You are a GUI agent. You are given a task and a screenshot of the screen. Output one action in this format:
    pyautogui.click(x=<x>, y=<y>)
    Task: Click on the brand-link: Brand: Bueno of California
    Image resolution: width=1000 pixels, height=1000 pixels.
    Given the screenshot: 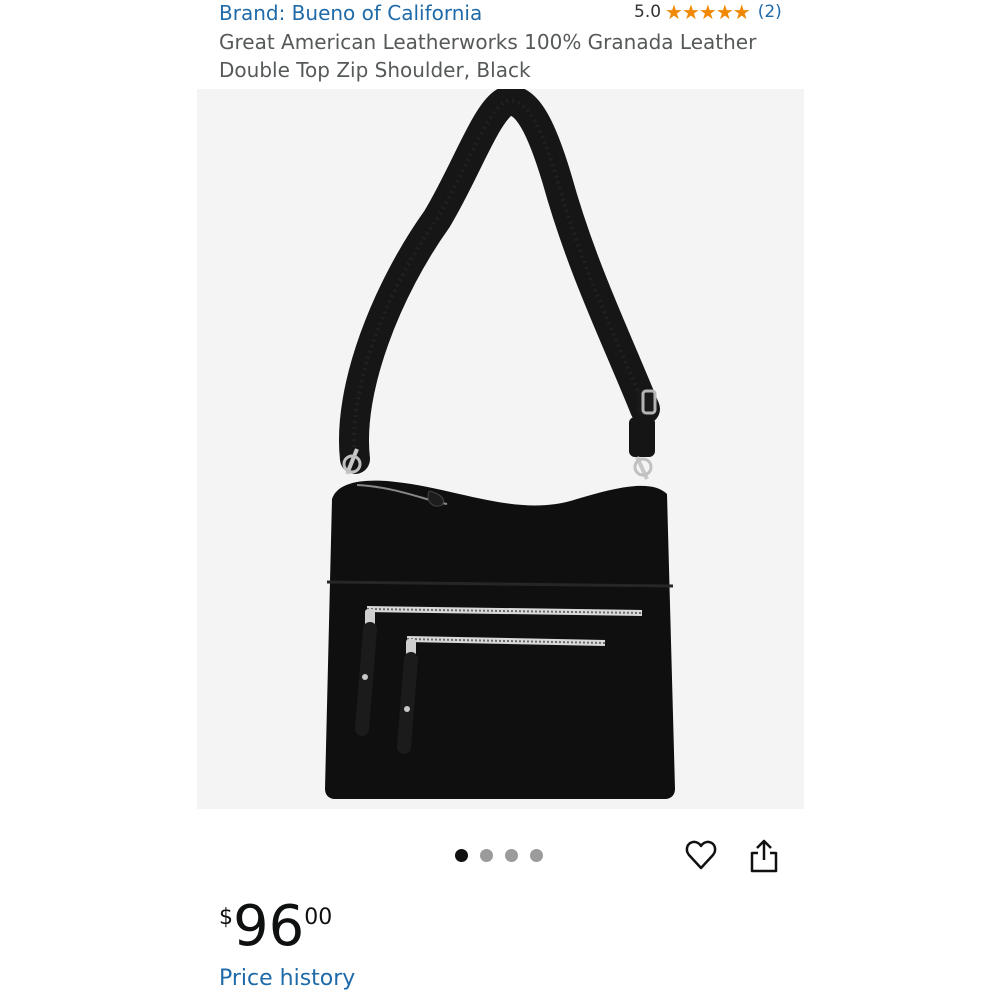 What is the action you would take?
    pyautogui.click(x=350, y=13)
    